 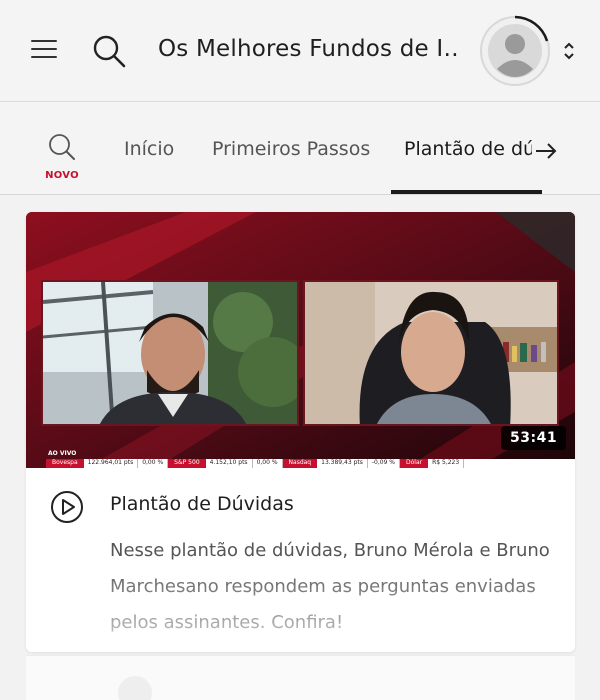 I want to click on user-avatar-icon, so click(x=515, y=51).